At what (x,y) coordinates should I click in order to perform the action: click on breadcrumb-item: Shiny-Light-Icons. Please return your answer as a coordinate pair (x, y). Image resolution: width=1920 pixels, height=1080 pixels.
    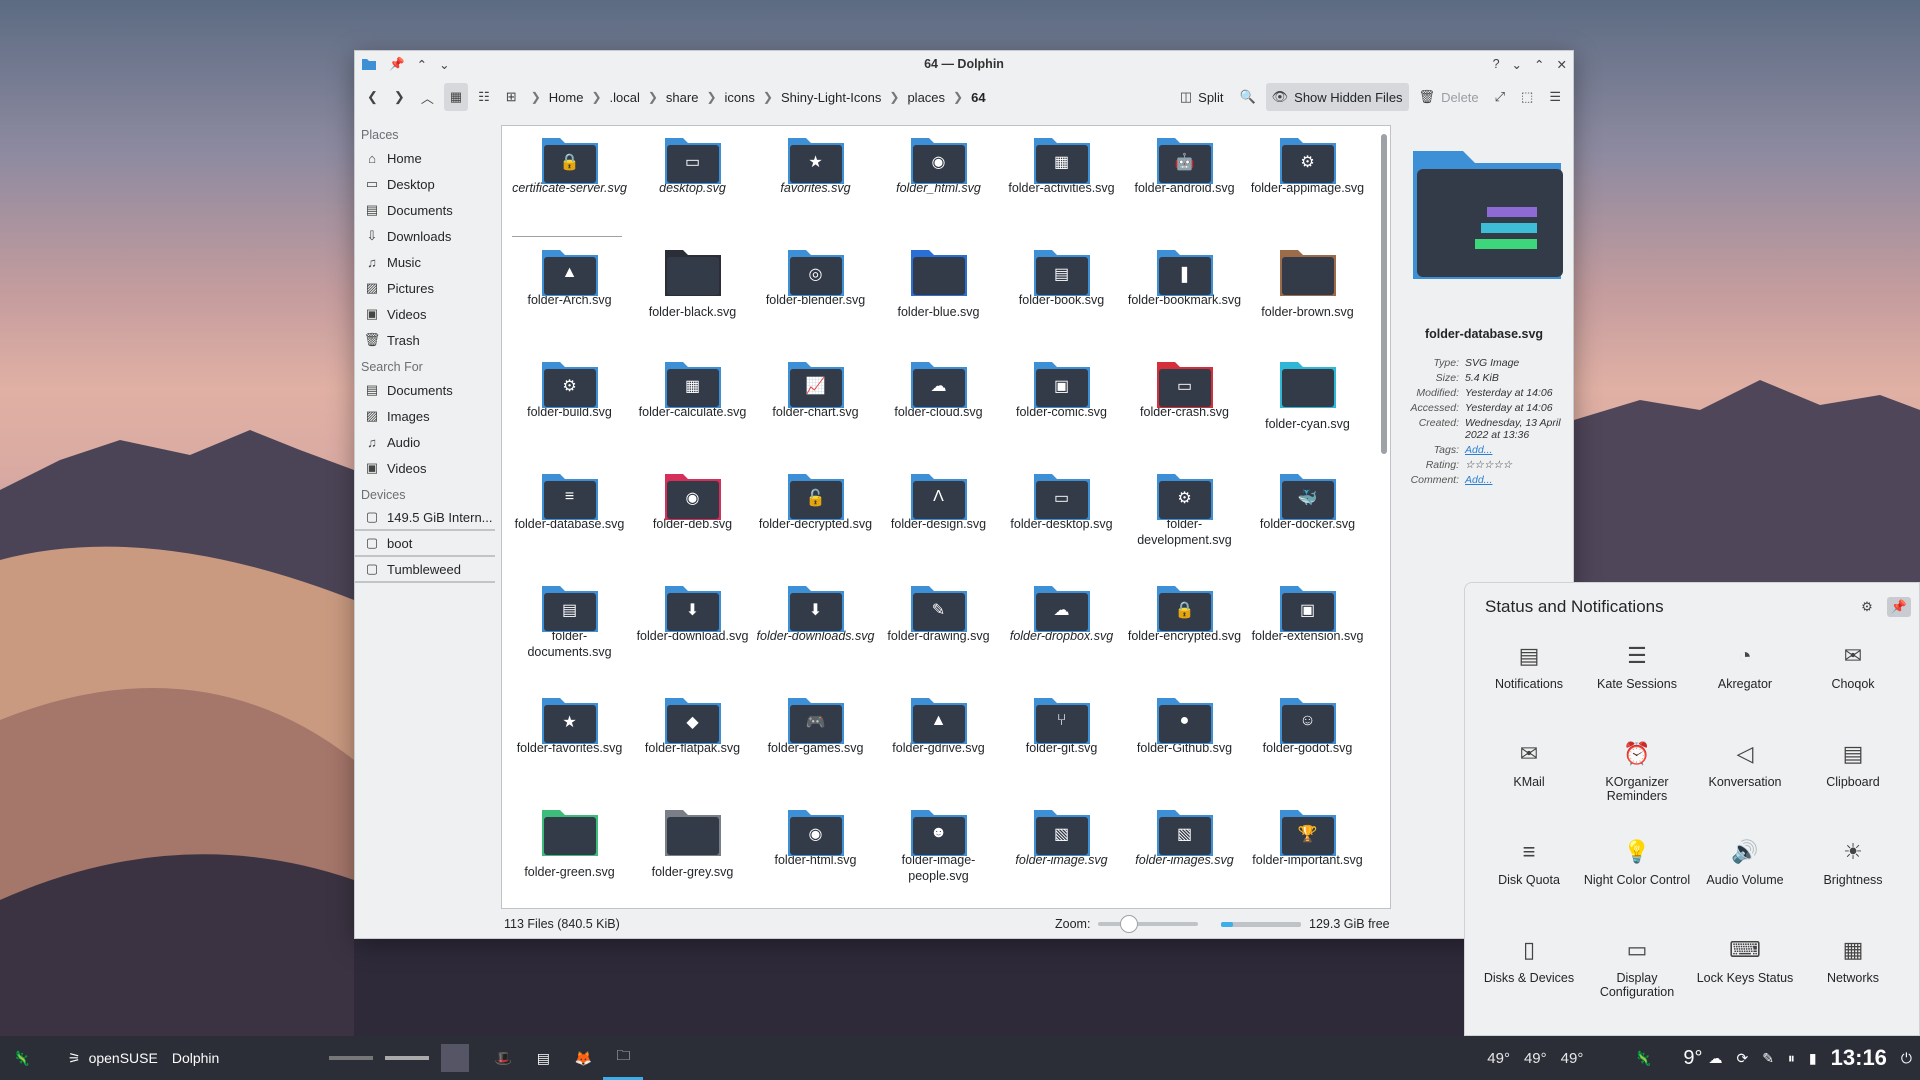
    Looking at the image, I should click on (831, 97).